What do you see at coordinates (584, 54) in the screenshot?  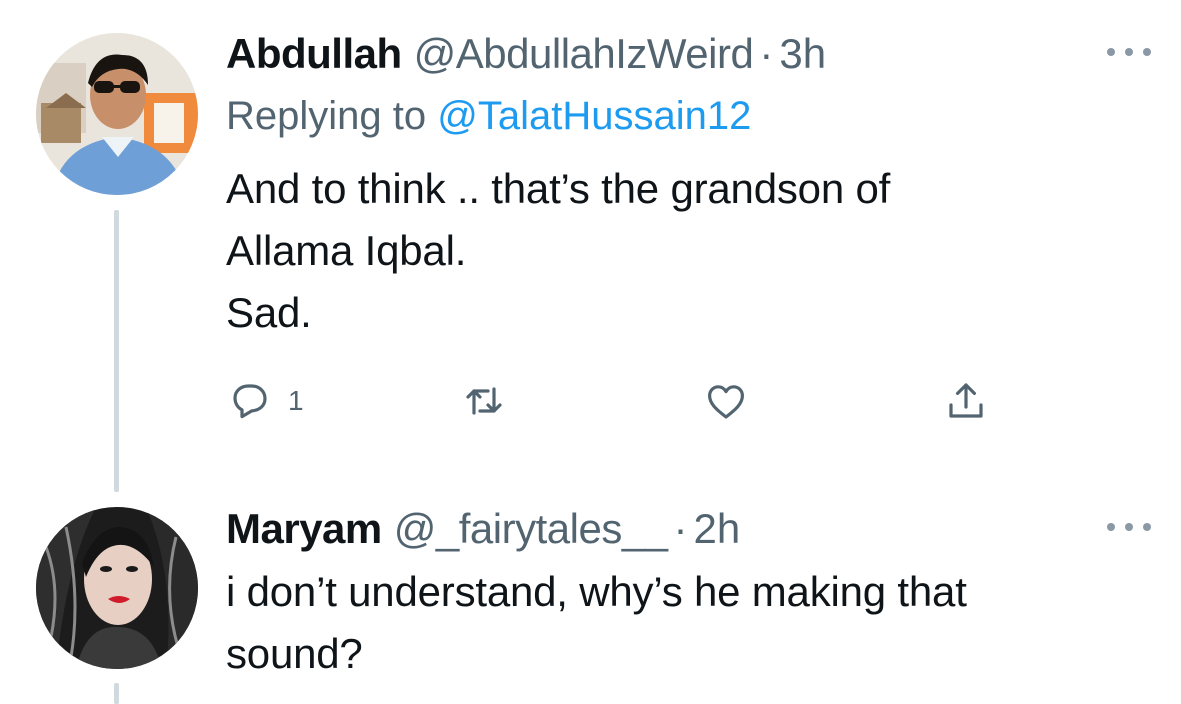 I see `user-handle: @AbdullahIzWeird` at bounding box center [584, 54].